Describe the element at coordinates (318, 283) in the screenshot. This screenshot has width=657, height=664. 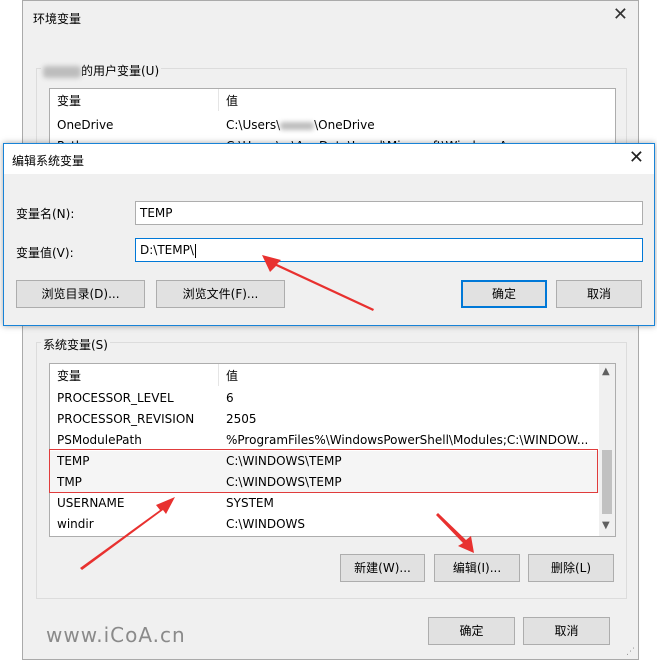
I see `arrow-to-value-field` at that location.